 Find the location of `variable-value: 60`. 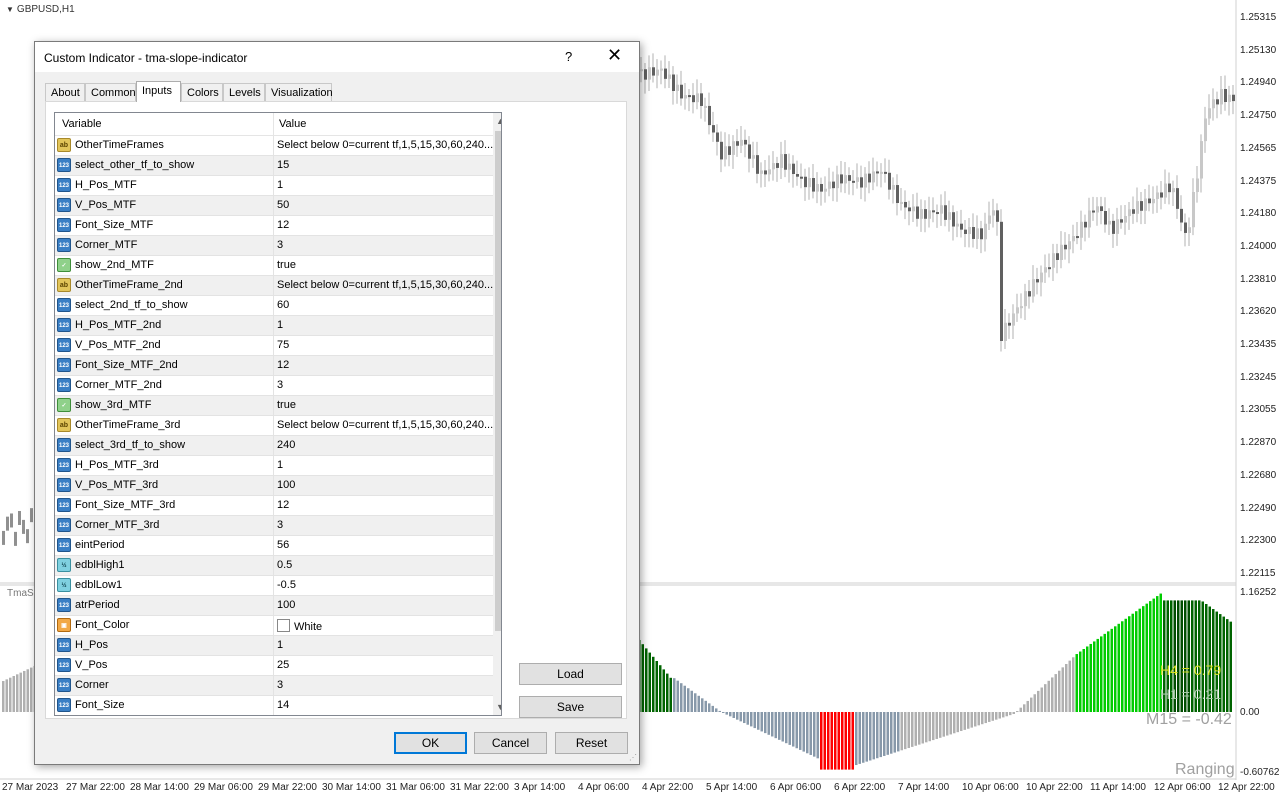

variable-value: 60 is located at coordinates (385, 305).